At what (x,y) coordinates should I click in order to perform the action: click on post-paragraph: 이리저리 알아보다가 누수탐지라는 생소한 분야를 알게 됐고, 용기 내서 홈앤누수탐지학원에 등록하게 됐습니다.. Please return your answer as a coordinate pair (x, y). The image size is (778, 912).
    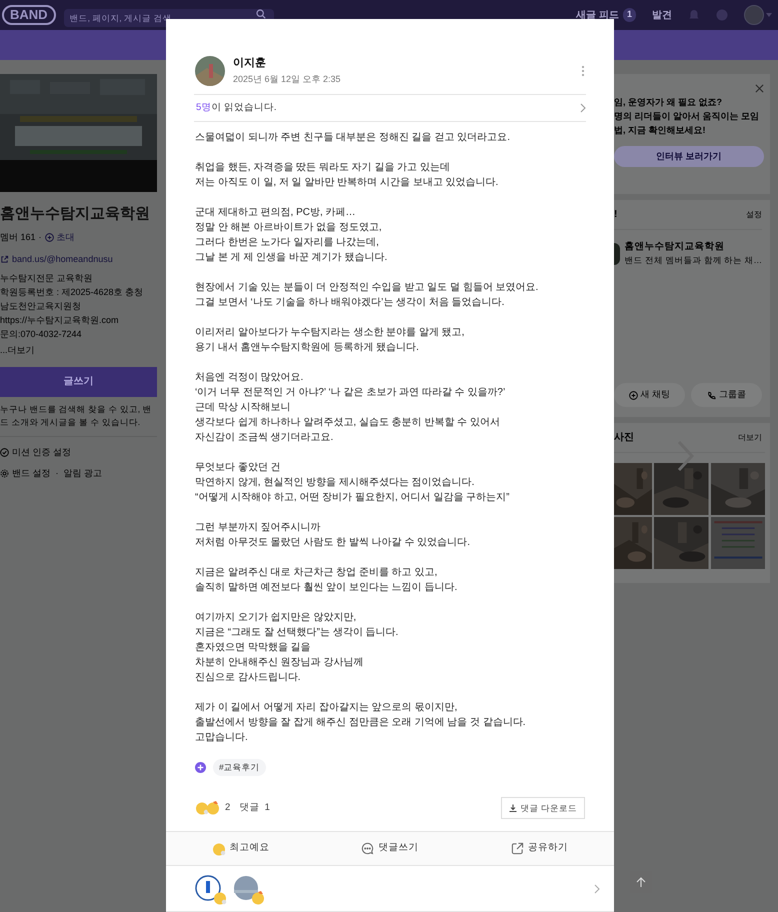
    Looking at the image, I should click on (330, 340).